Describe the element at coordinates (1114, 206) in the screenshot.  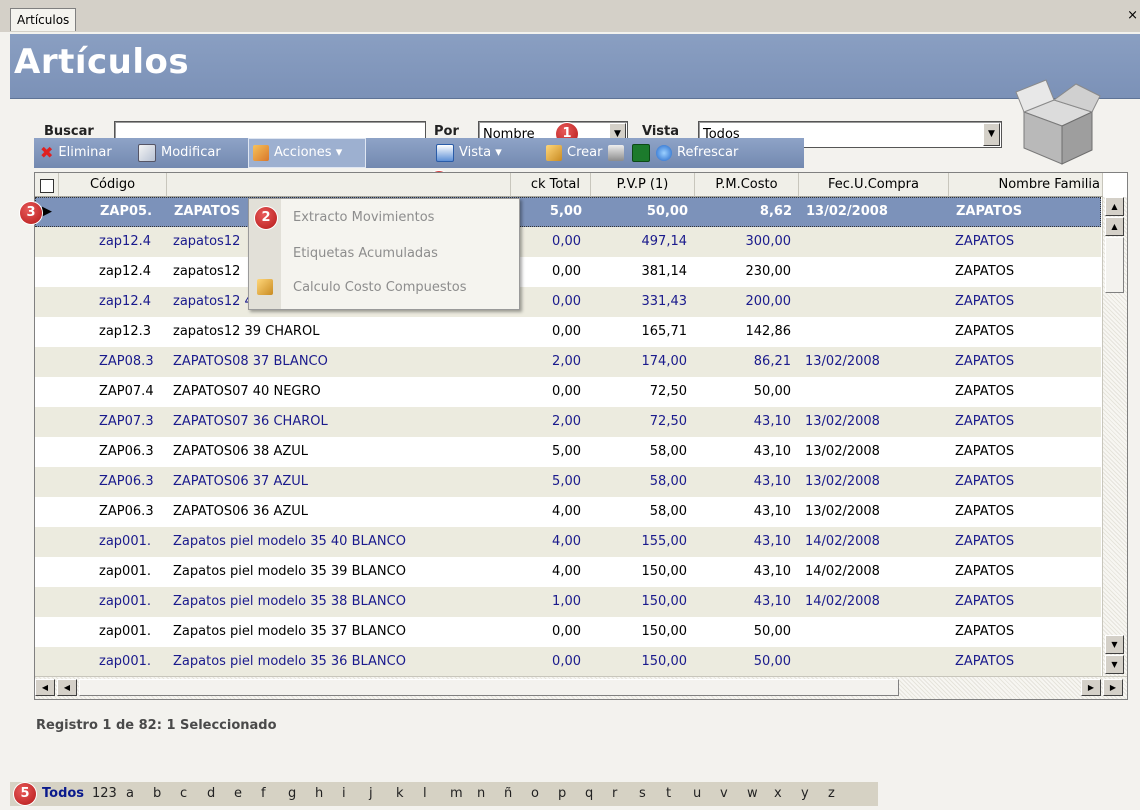
I see `scroll-first-icon: ▲` at that location.